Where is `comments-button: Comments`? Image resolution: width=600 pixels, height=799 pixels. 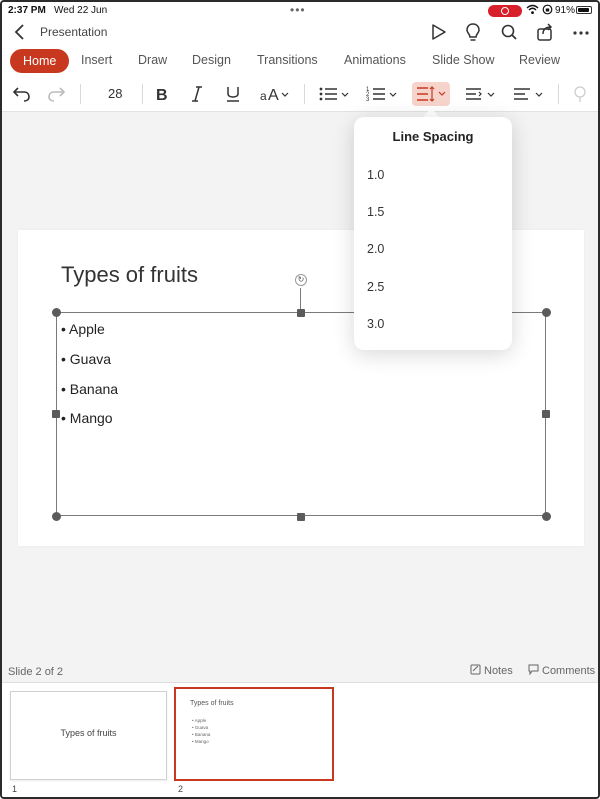
comments-button: Comments is located at coordinates (561, 670).